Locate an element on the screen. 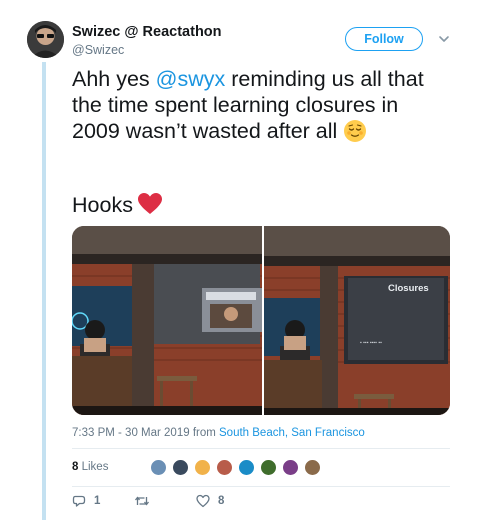 The width and height of the screenshot is (480, 520). chevron-down-icon is located at coordinates (444, 39).